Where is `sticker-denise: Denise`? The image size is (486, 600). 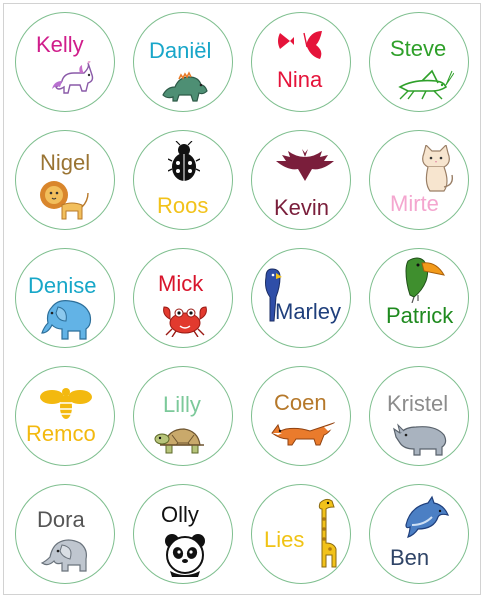
sticker-denise: Denise is located at coordinates (65, 298).